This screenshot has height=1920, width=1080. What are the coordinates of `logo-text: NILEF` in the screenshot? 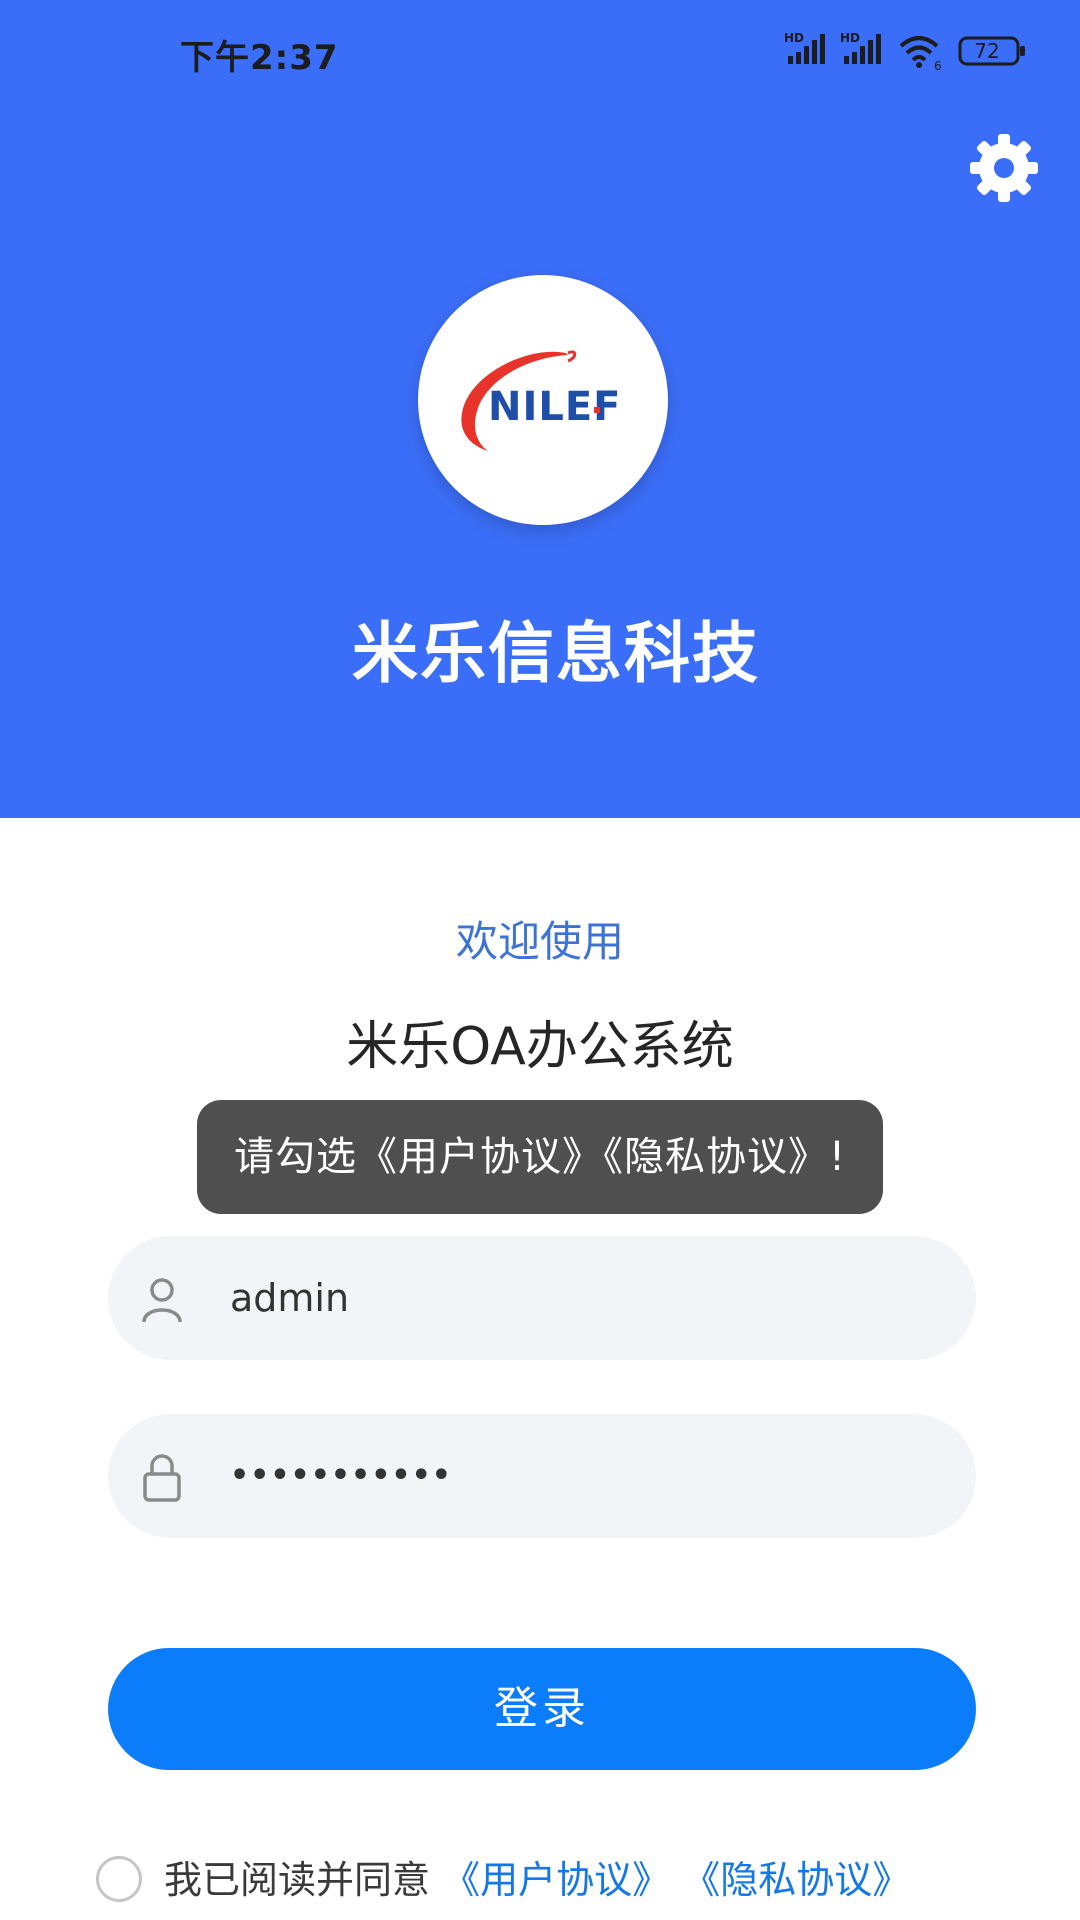 It's located at (555, 407).